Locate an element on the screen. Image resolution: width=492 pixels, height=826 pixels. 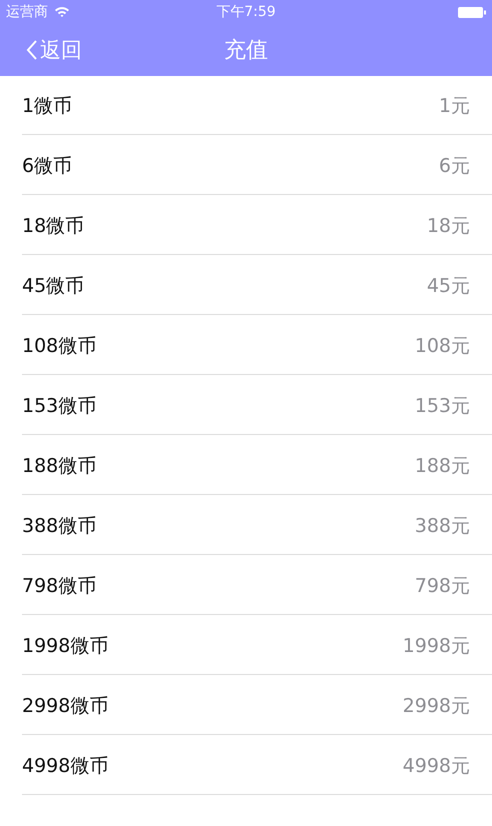
coin-amount: 4998微币 is located at coordinates (65, 766).